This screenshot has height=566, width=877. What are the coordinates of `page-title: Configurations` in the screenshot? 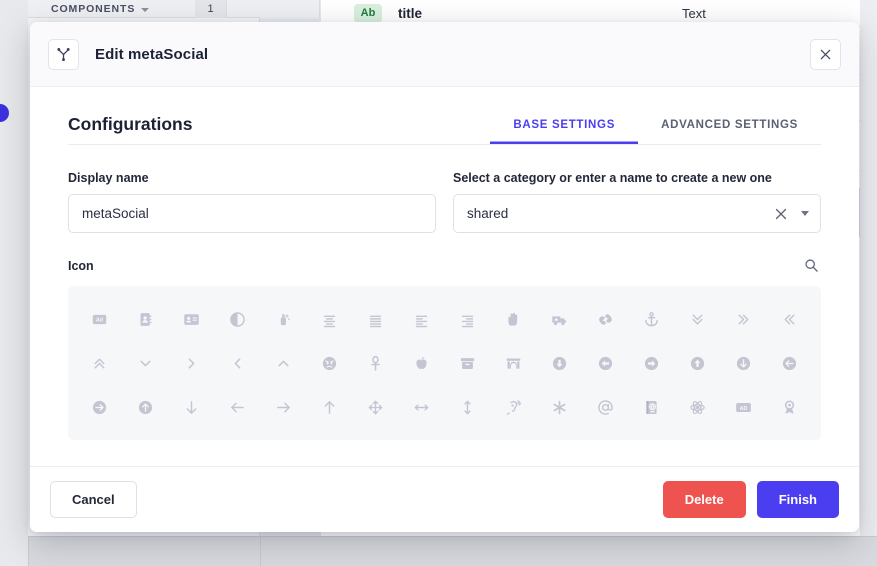 It's located at (130, 124).